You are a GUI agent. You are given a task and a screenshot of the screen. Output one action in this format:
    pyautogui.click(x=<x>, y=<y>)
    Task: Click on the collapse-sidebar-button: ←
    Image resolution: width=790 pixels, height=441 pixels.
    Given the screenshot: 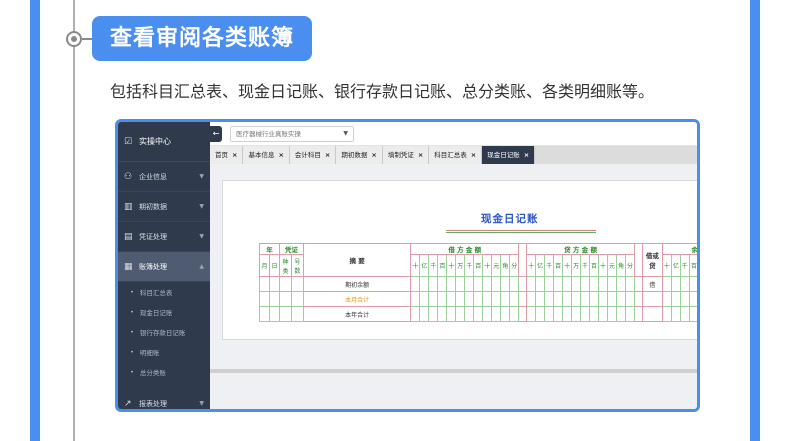 What is the action you would take?
    pyautogui.click(x=216, y=134)
    